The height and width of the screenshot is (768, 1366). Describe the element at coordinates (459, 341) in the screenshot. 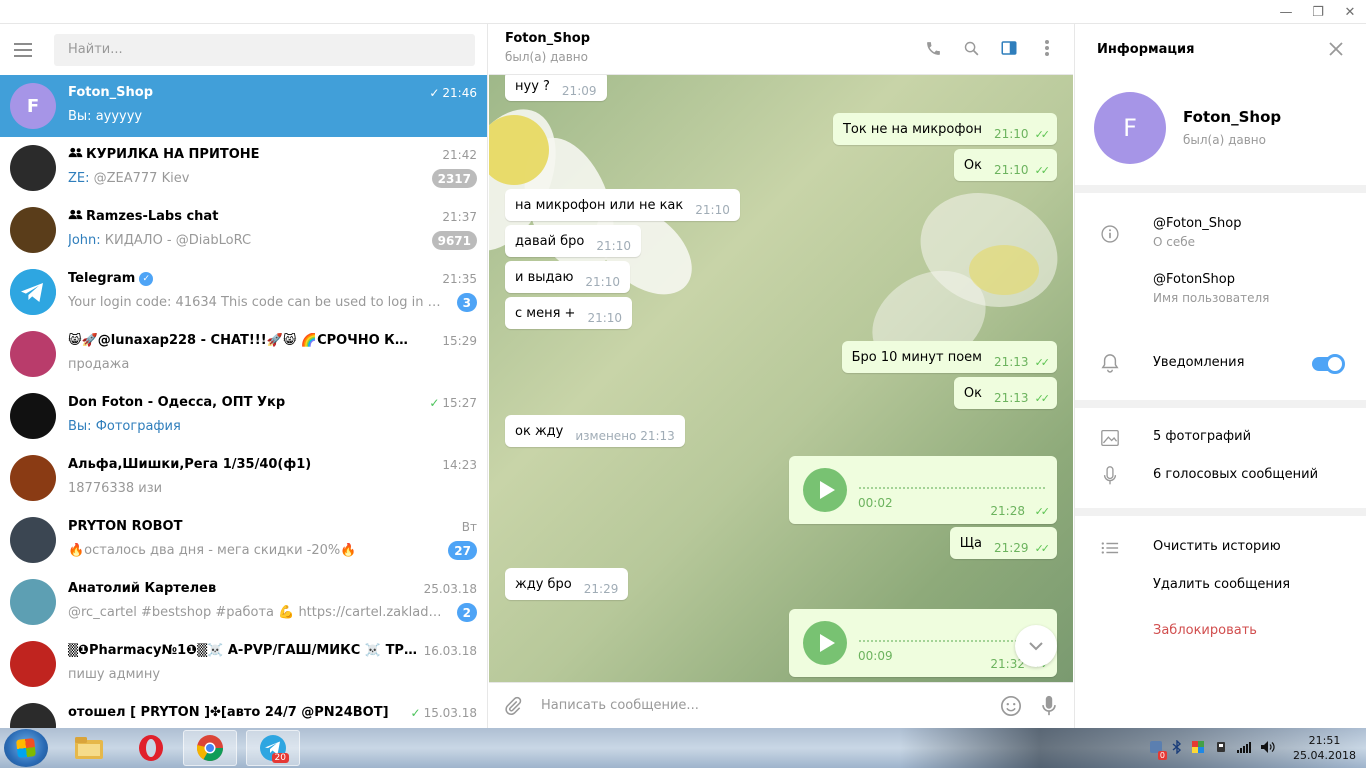

I see `chat-time: 15:29` at that location.